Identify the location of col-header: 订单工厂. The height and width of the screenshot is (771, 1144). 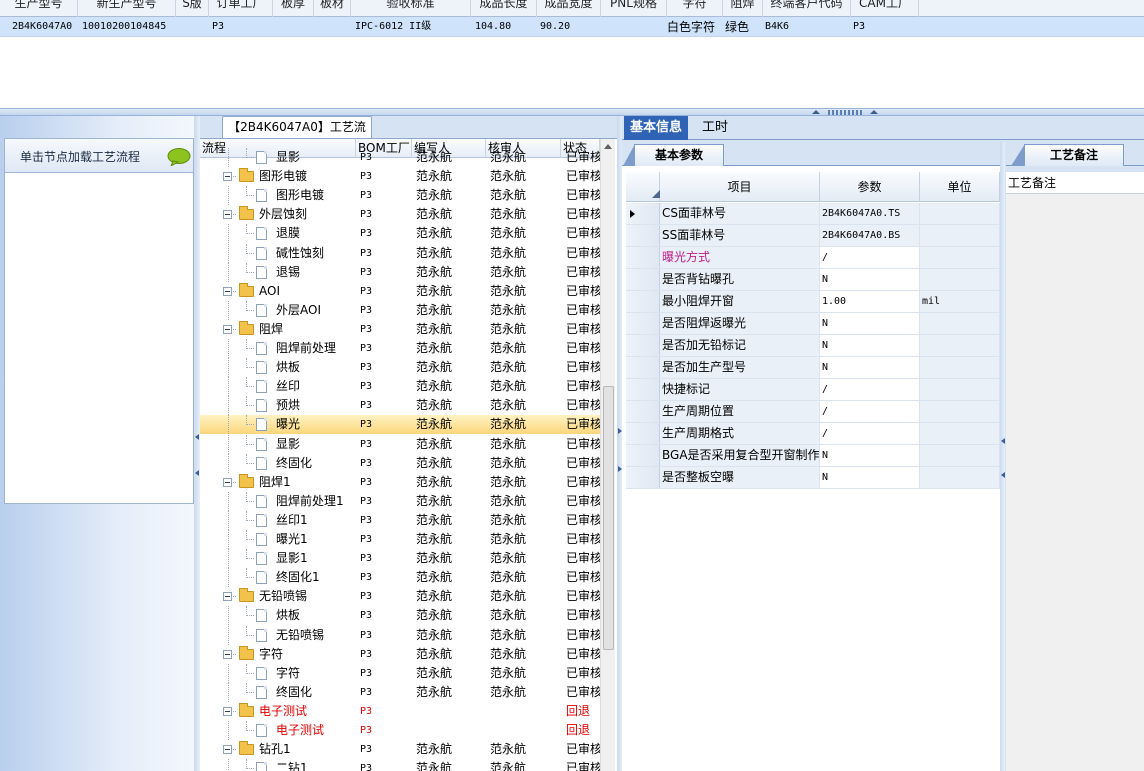
(241, 8).